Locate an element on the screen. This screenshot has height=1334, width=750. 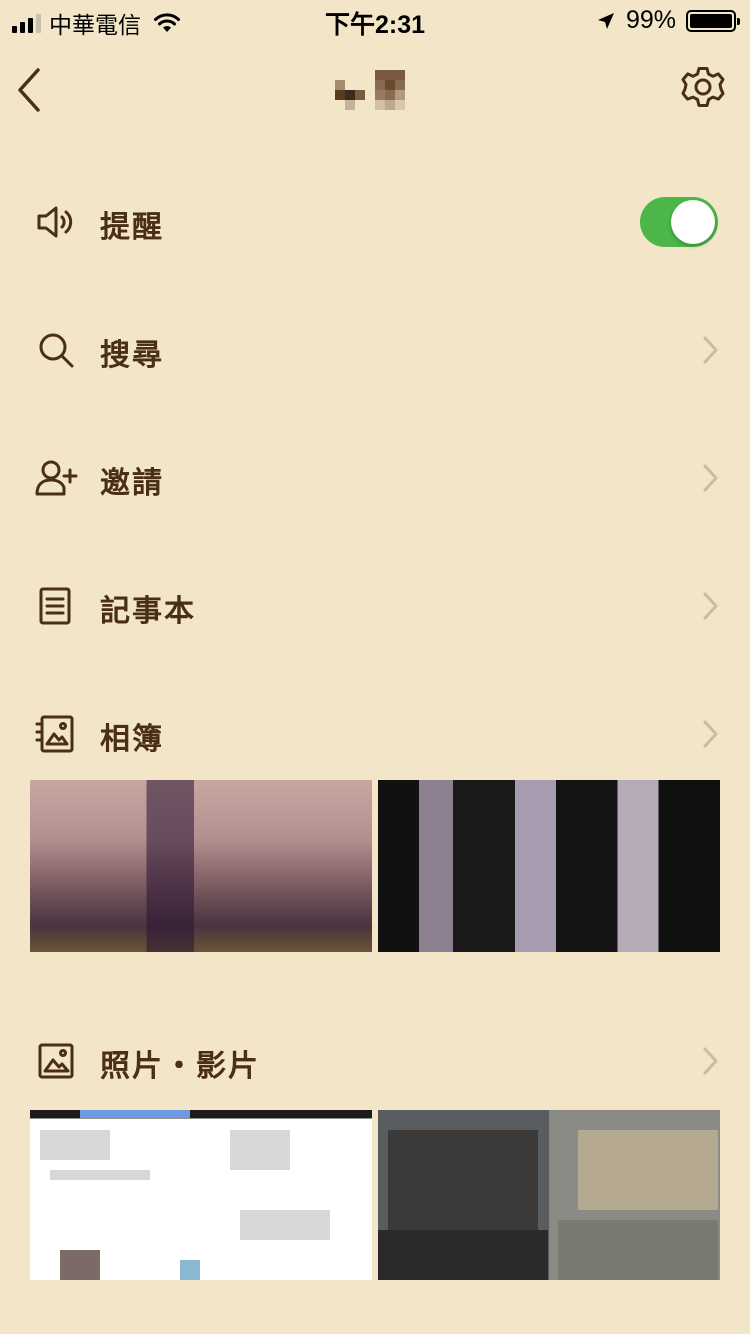
media-row: 照片・影片 is located at coordinates (375, 1061).